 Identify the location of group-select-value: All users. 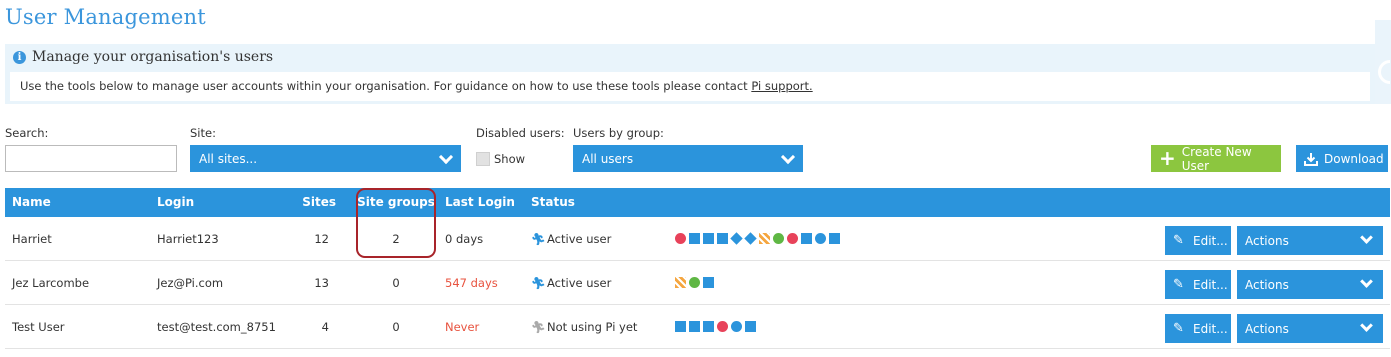
(608, 159).